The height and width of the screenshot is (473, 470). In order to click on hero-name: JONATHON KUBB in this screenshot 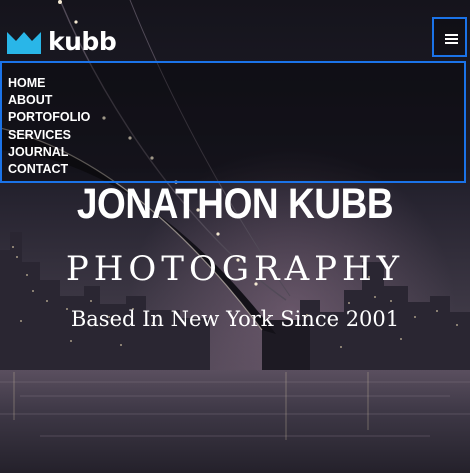, I will do `click(235, 204)`.